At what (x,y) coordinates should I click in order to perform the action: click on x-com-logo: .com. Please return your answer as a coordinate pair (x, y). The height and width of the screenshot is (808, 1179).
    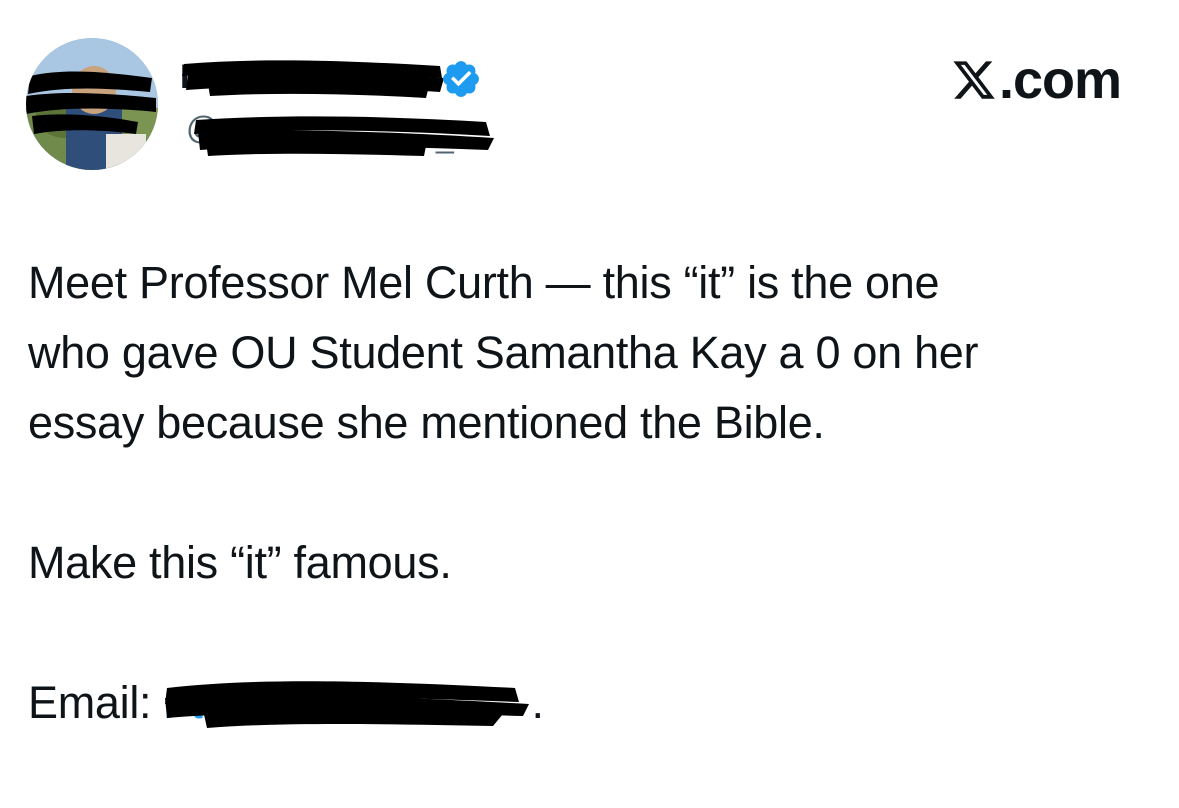
    Looking at the image, I should click on (1036, 80).